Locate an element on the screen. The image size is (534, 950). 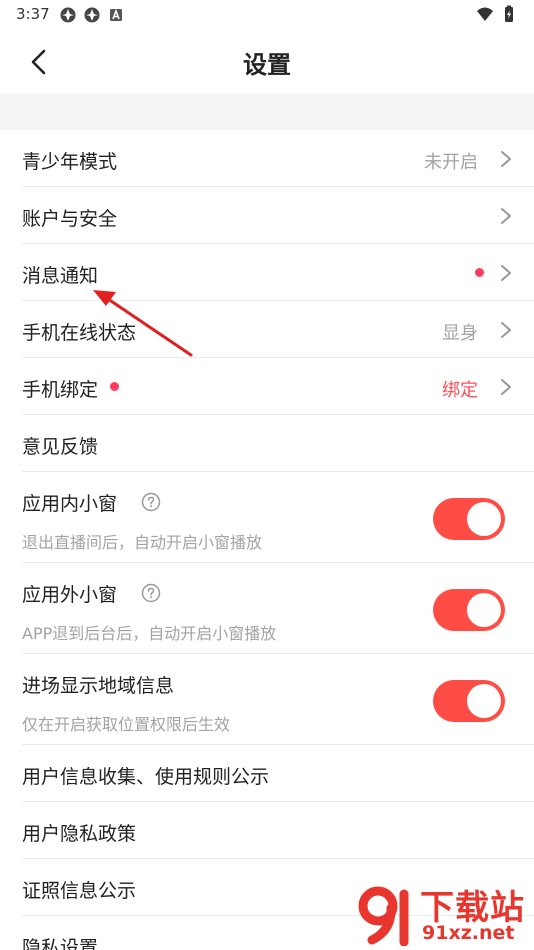
in-app-window-toggle is located at coordinates (469, 519).